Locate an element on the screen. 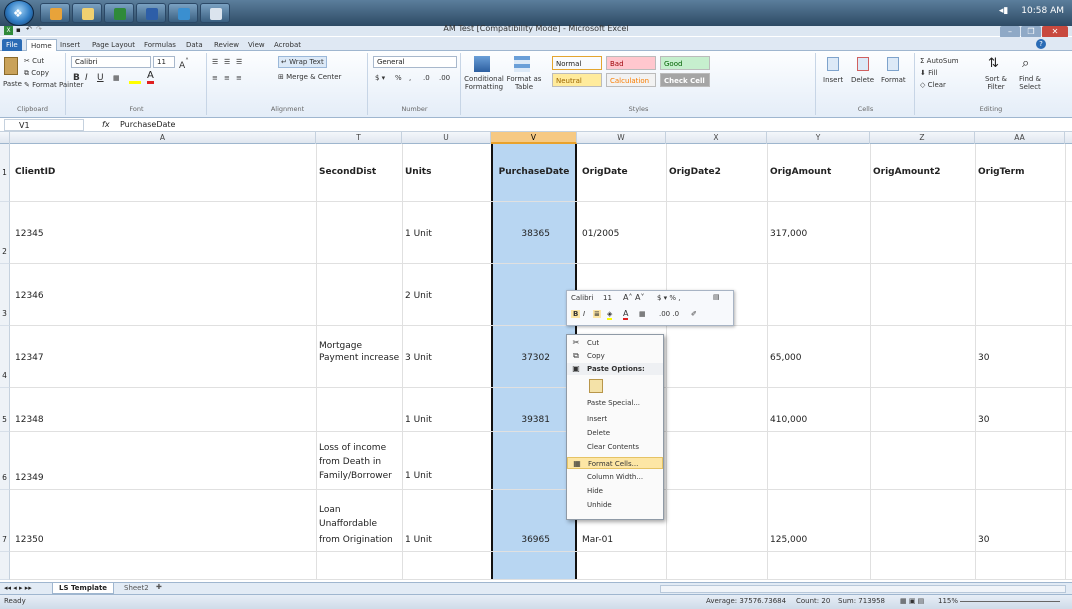 This screenshot has height=609, width=1072. copy-button: ⧉ Copy is located at coordinates (36, 73).